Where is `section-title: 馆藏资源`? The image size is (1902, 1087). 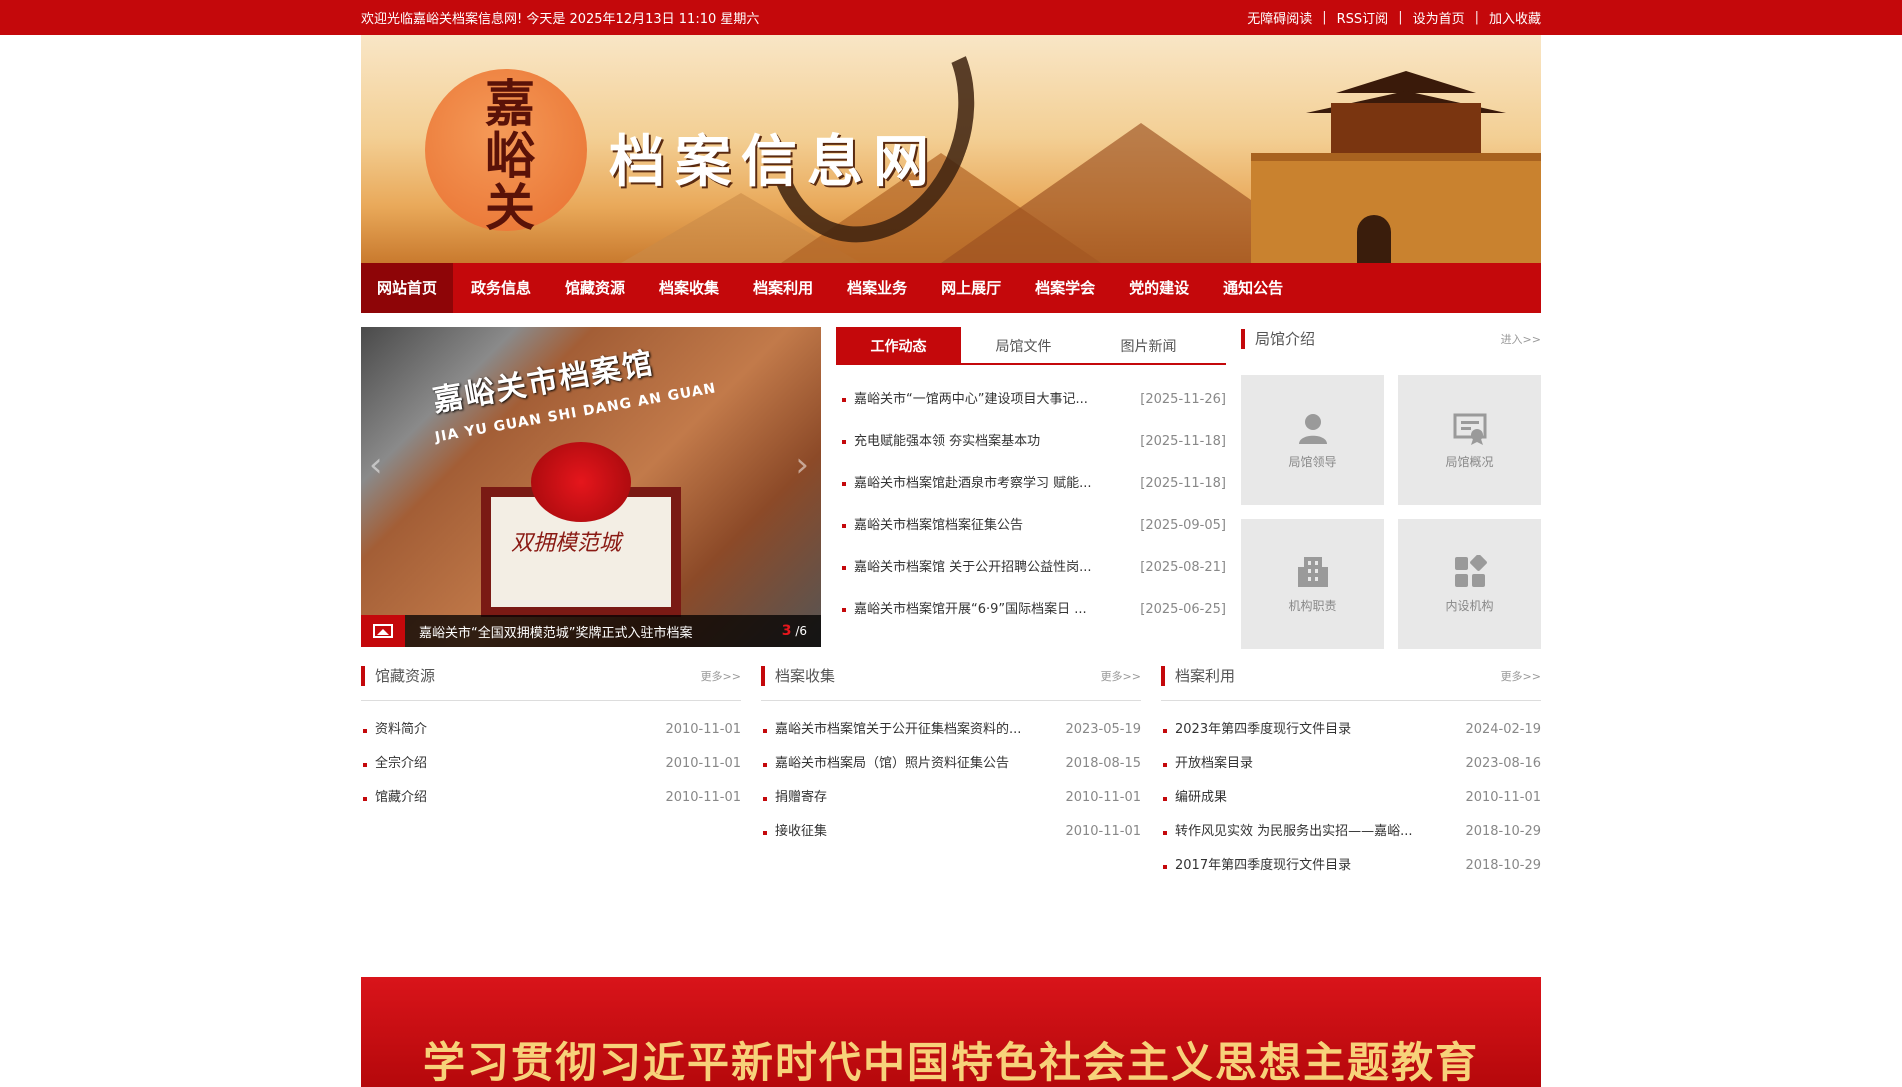 section-title: 馆藏资源 is located at coordinates (398, 675).